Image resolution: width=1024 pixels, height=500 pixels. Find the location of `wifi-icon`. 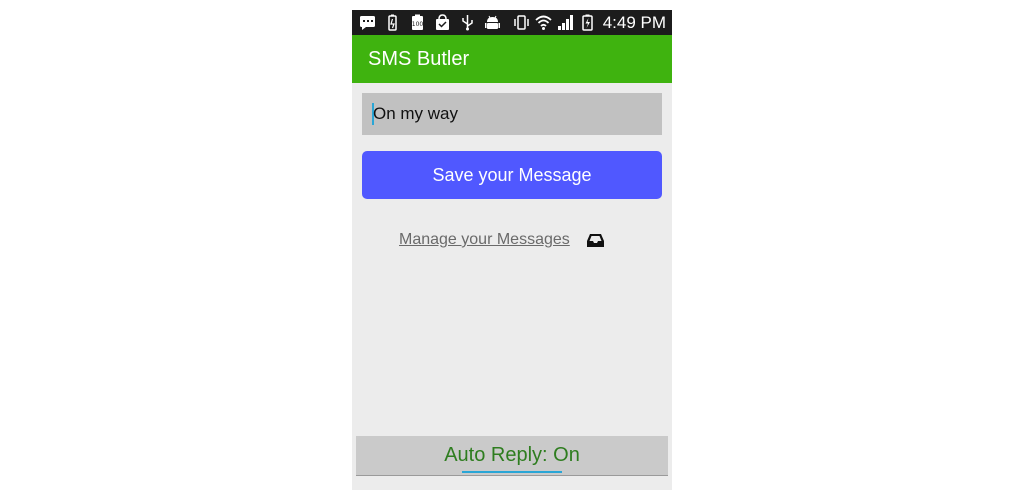

wifi-icon is located at coordinates (543, 22).